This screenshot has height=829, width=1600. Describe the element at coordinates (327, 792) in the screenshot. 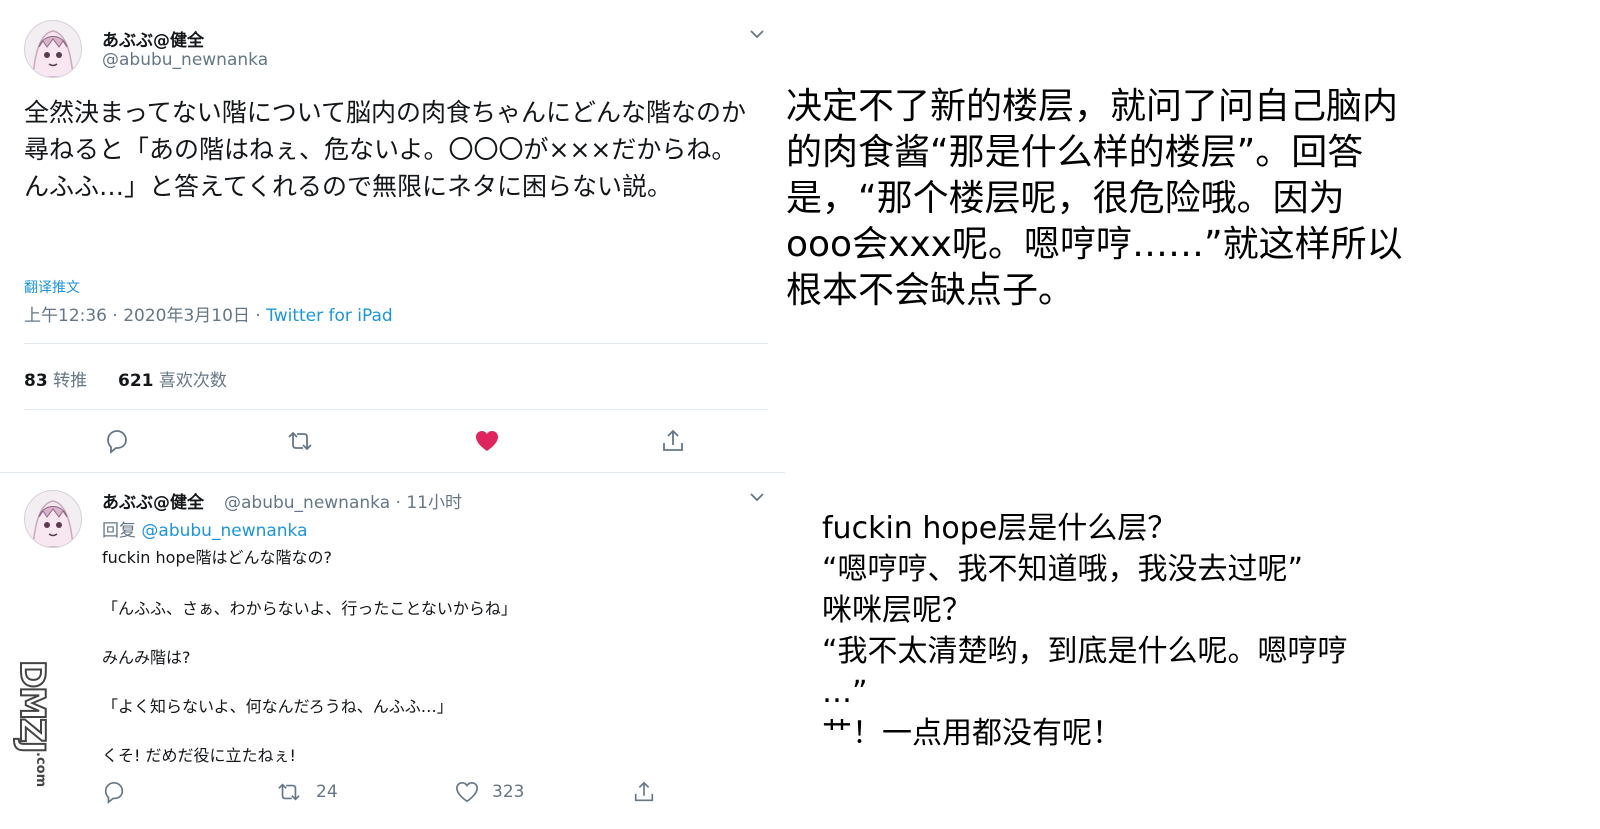

I see `retweet-count: 24` at that location.